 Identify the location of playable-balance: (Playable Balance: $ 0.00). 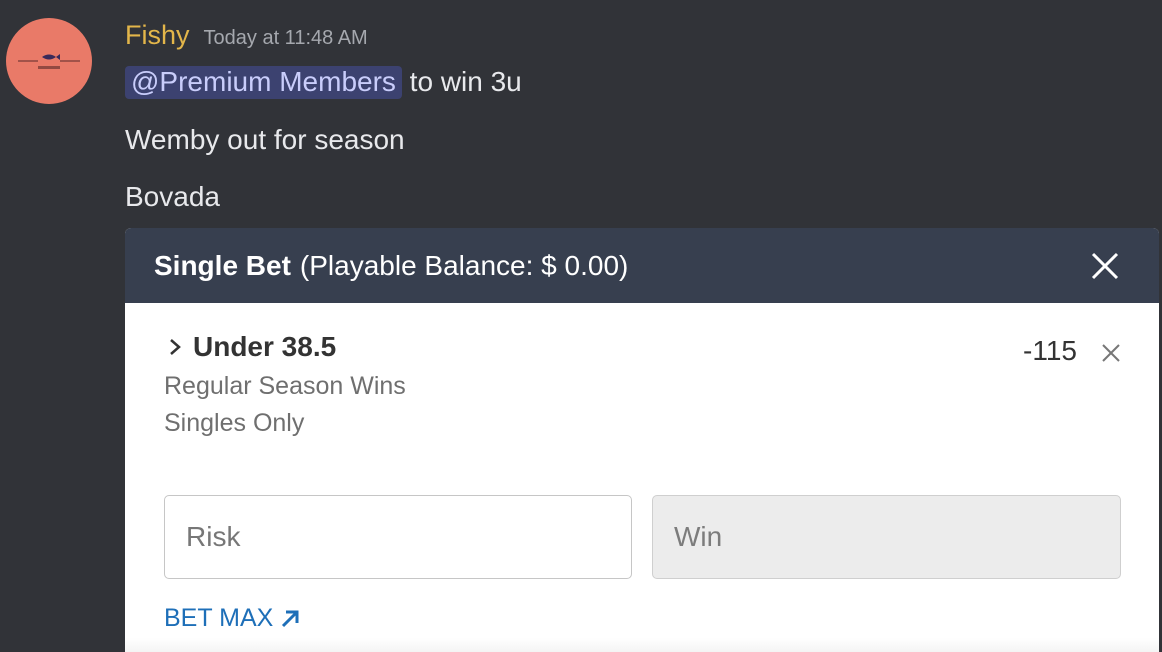
(464, 265).